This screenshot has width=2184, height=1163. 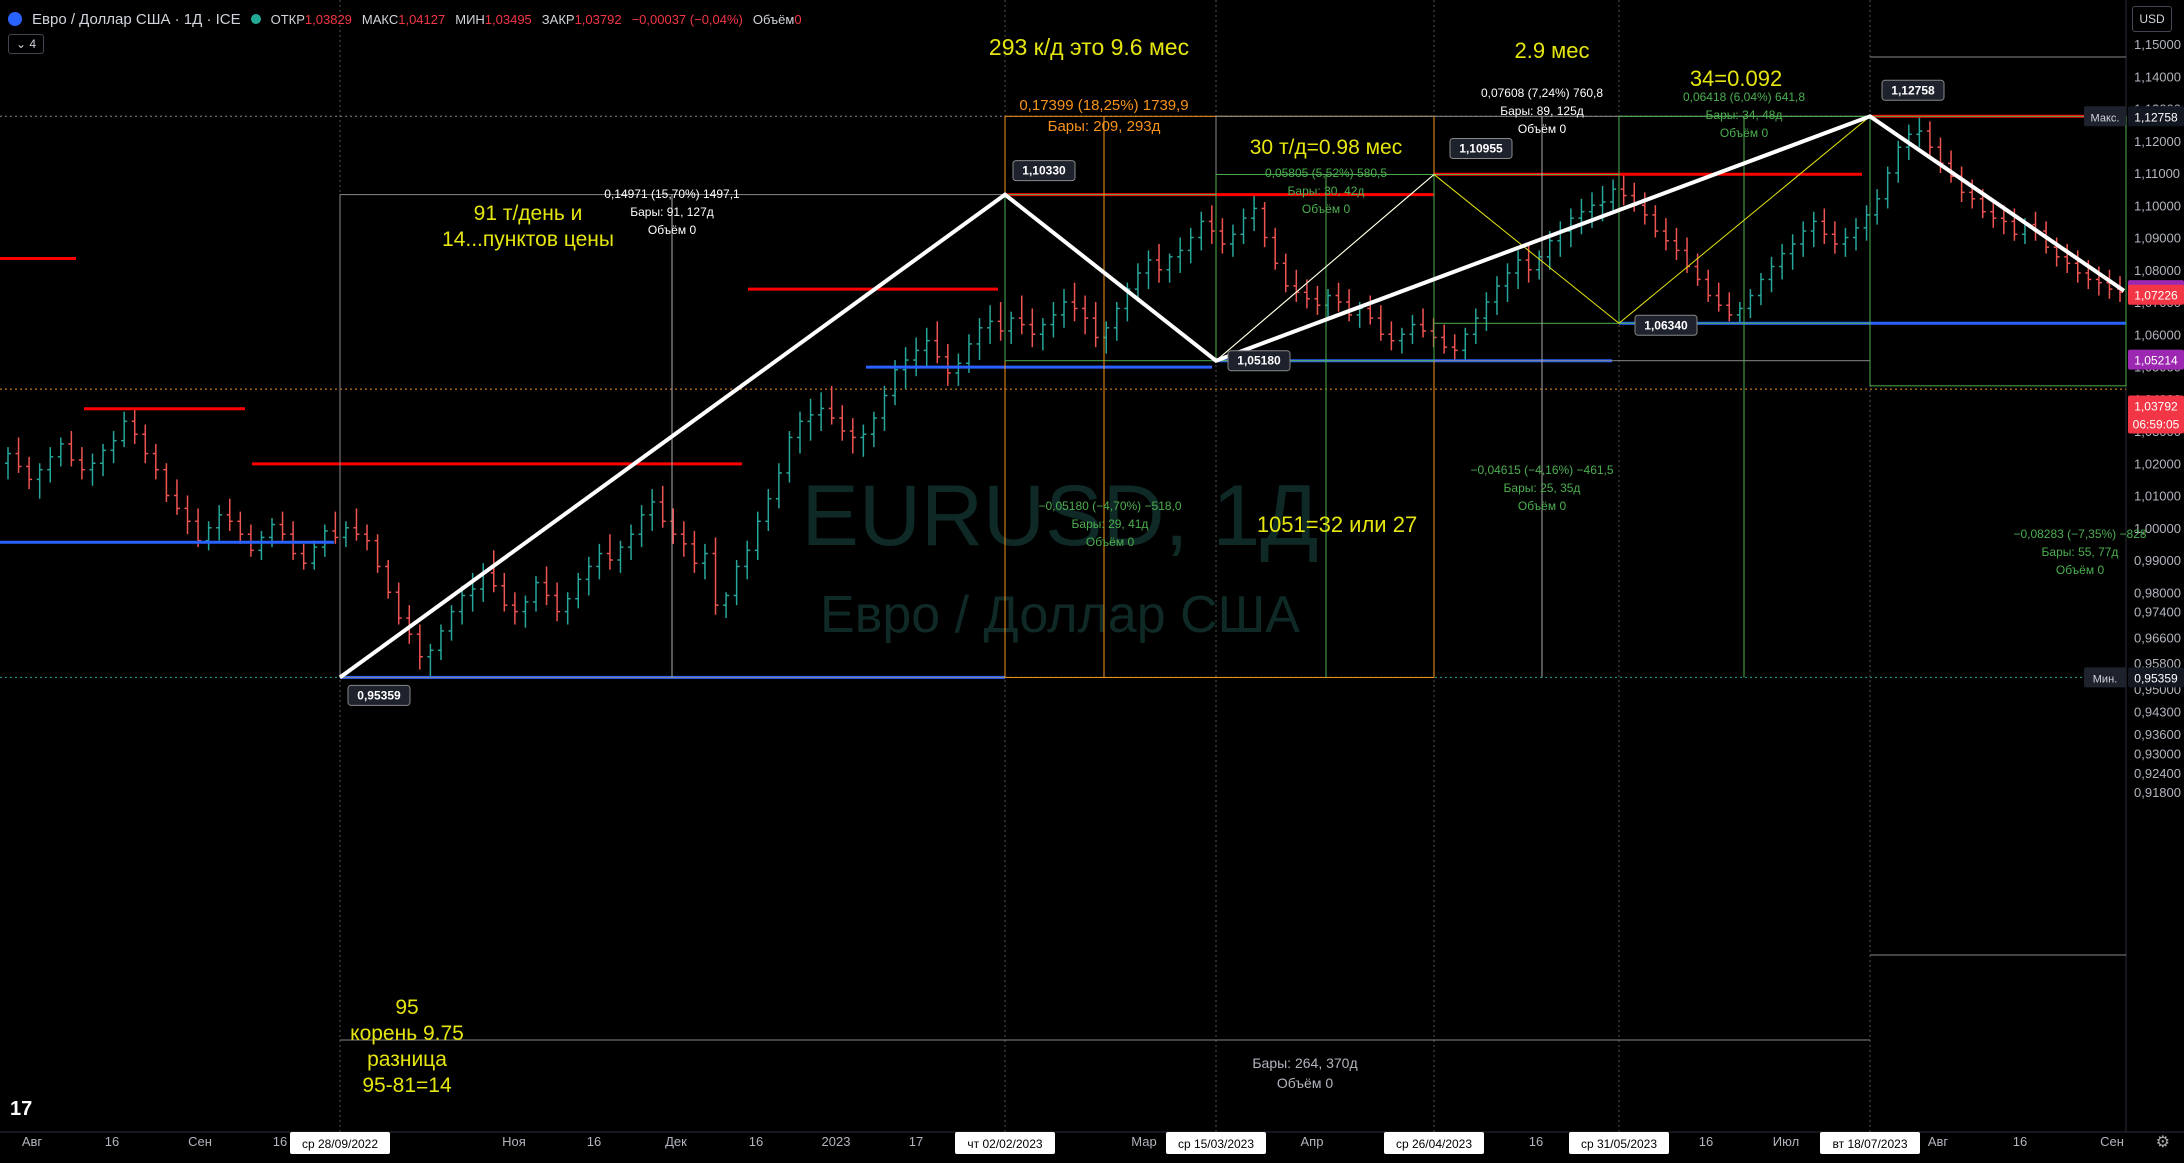 What do you see at coordinates (1542, 488) in the screenshot?
I see `measurement-label: Бары: 25, 35д` at bounding box center [1542, 488].